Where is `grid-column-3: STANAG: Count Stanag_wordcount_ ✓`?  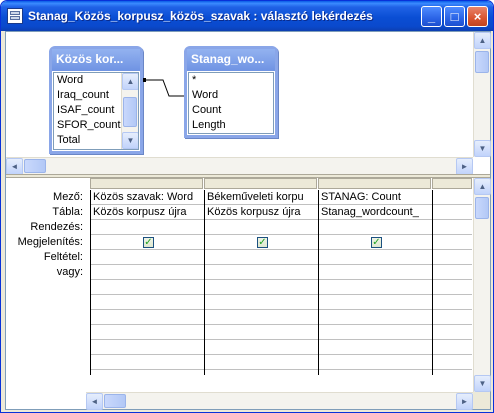 grid-column-3: STANAG: Count Stanag_wordcount_ ✓ is located at coordinates (375, 282).